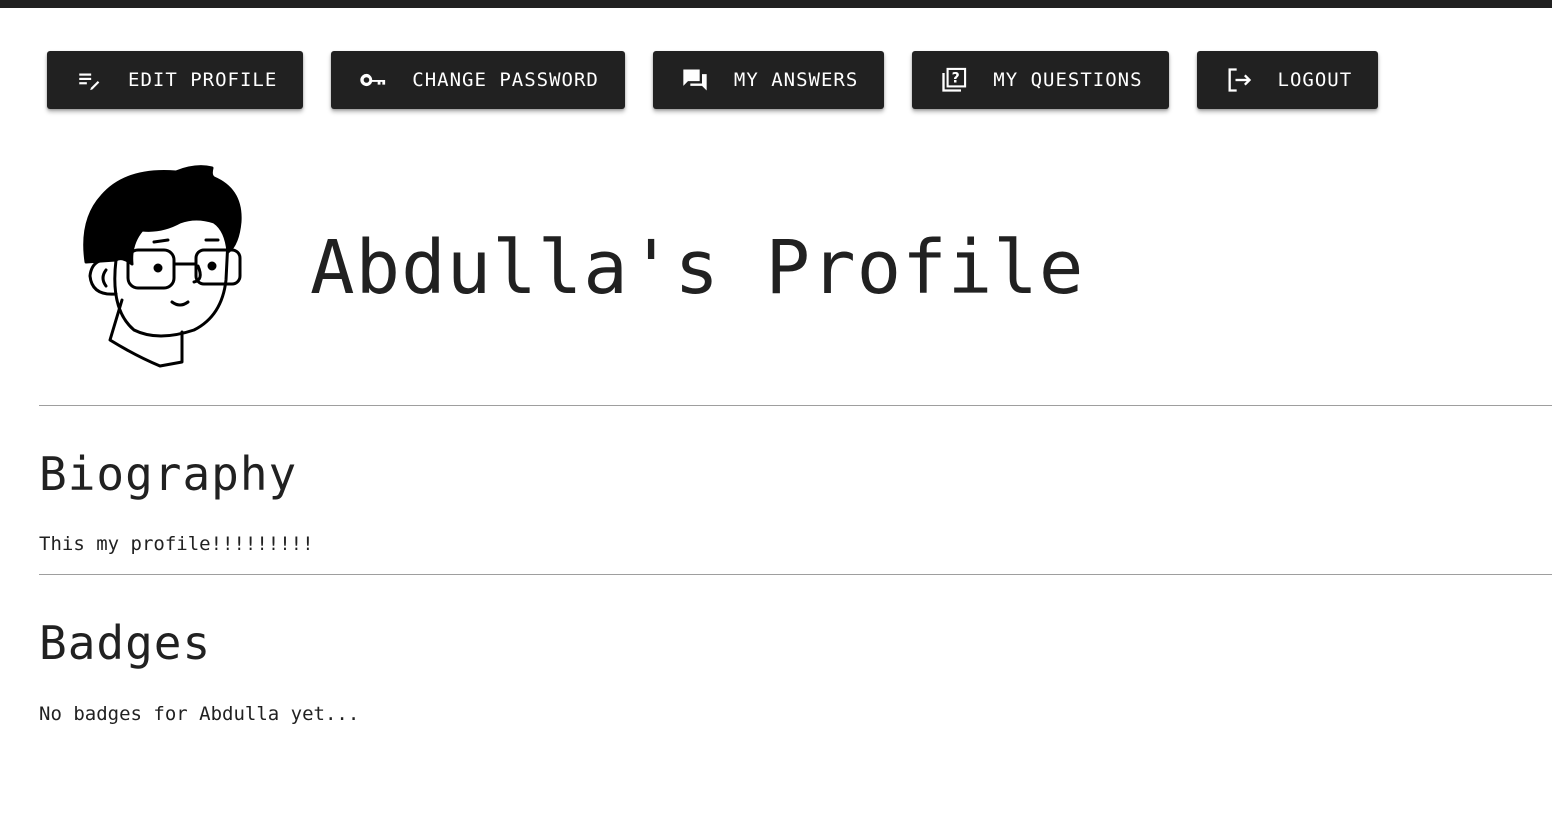 The height and width of the screenshot is (816, 1552). I want to click on quiz-icon: ?, so click(954, 80).